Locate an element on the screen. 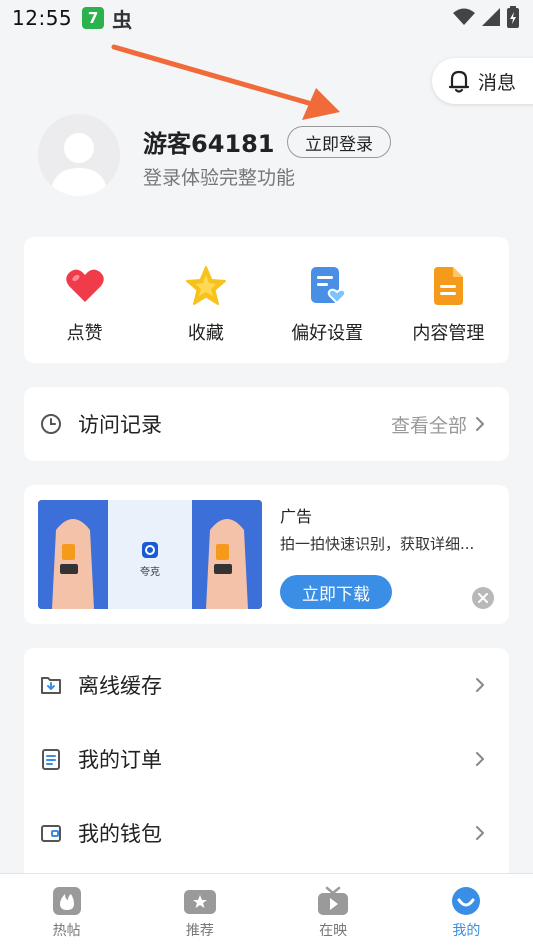 This screenshot has height=947, width=533. quick-action-label: 点赞 is located at coordinates (84, 333).